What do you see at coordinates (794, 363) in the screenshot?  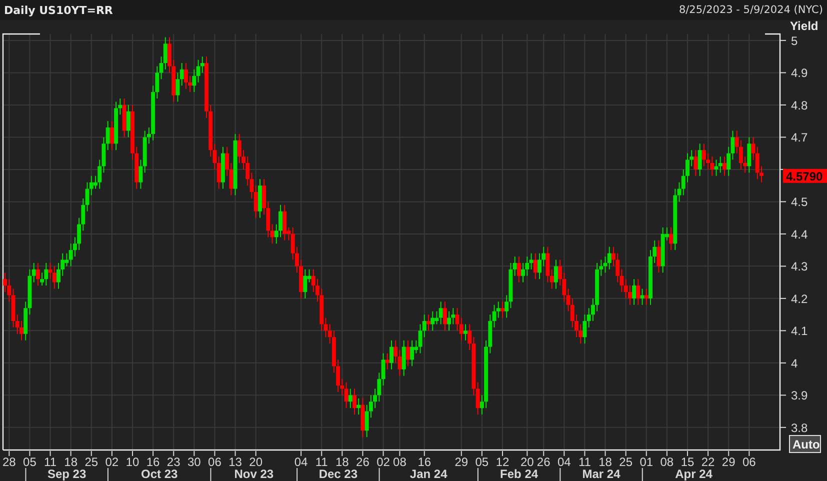 I see `y-tick-label: 4` at bounding box center [794, 363].